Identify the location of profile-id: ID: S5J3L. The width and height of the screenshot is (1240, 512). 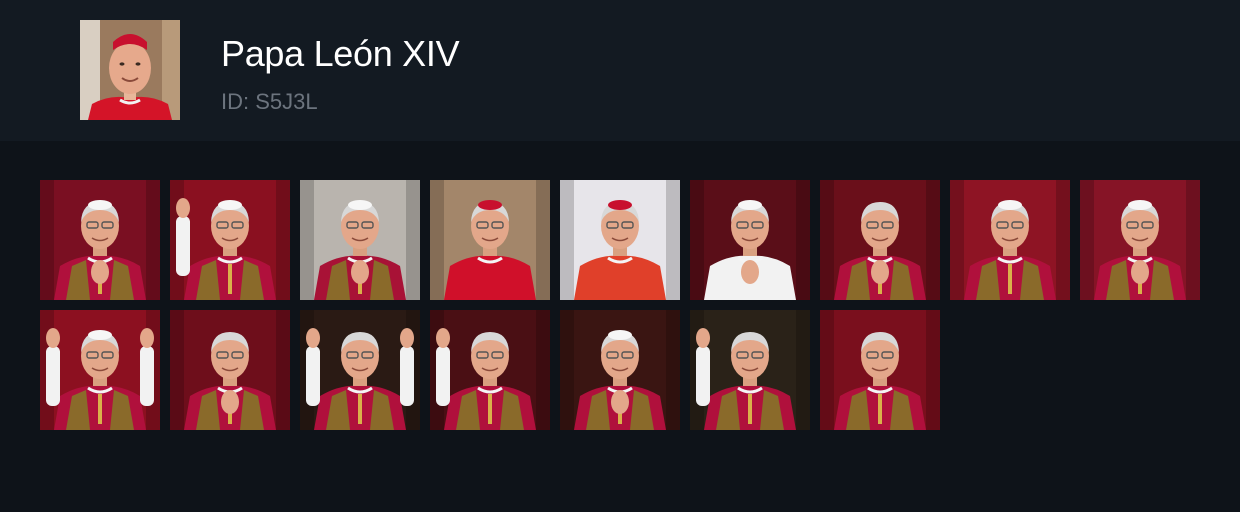
(269, 101).